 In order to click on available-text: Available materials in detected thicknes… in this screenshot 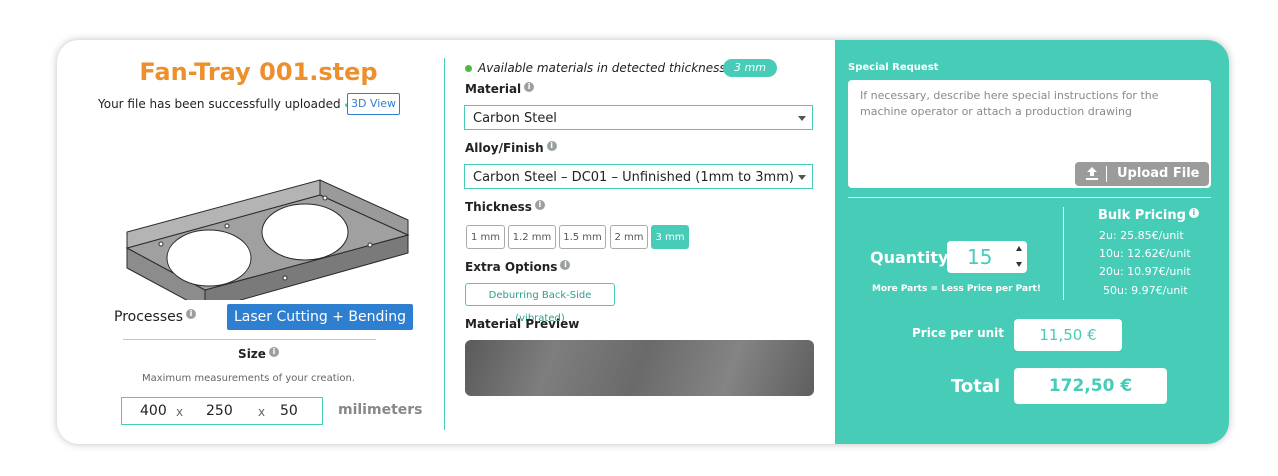, I will do `click(610, 68)`.